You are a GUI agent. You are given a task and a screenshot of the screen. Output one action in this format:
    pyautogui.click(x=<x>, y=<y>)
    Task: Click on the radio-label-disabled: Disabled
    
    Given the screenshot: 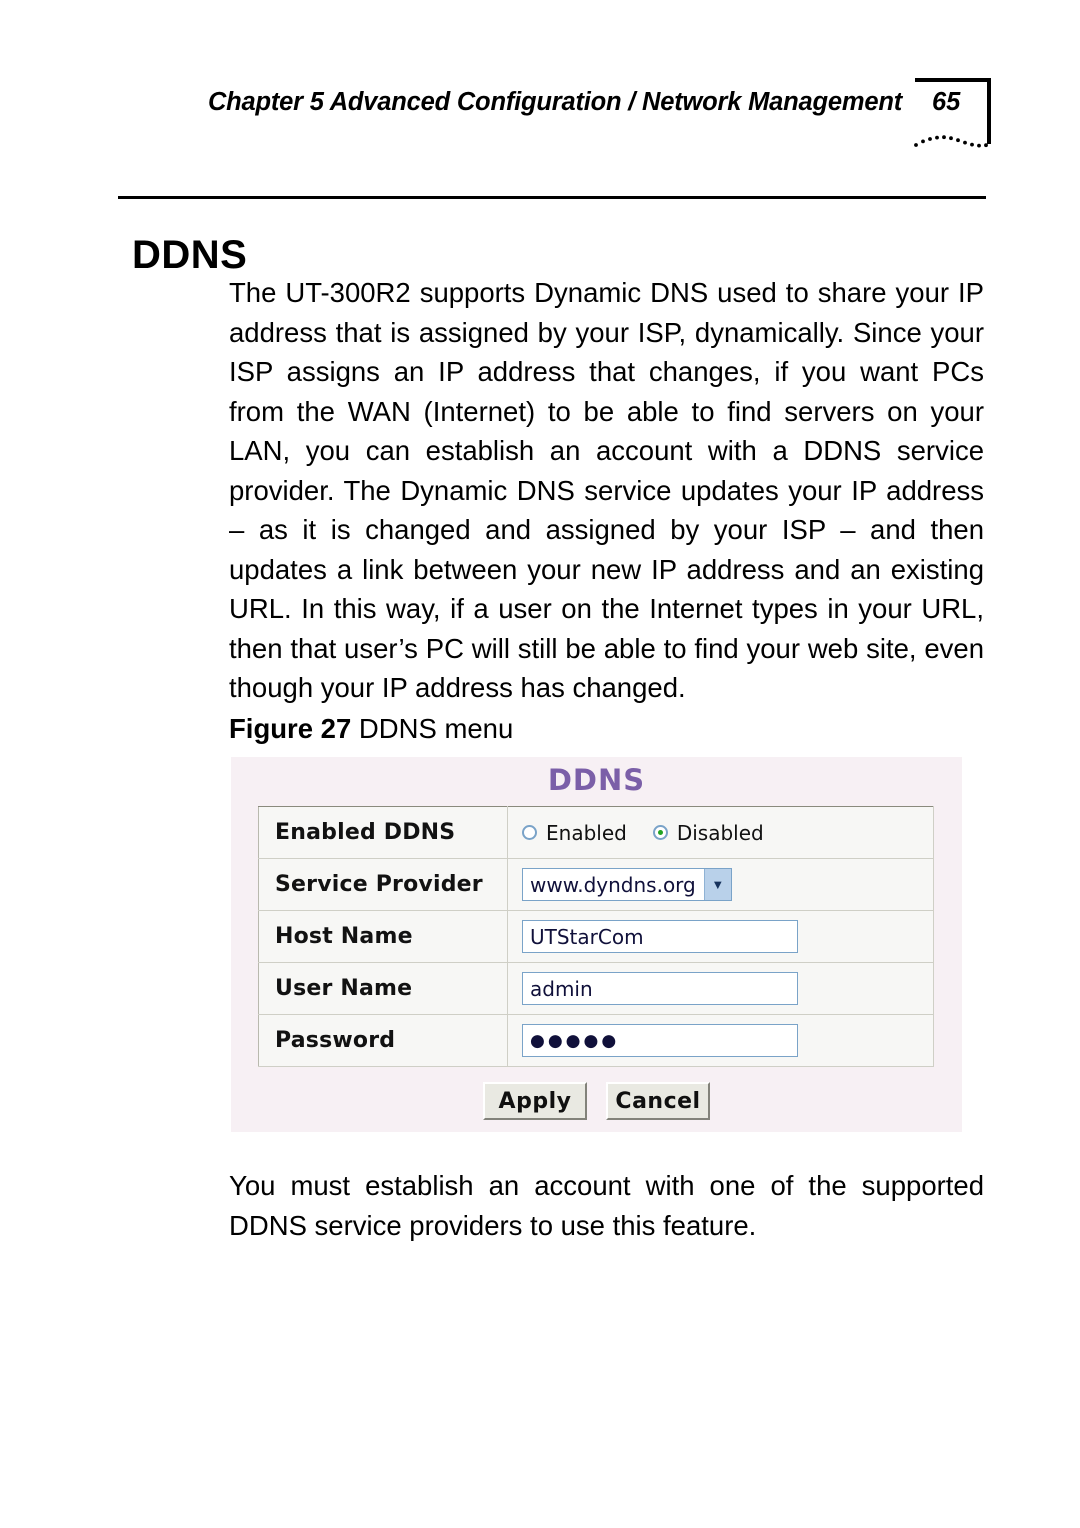 What is the action you would take?
    pyautogui.click(x=720, y=832)
    